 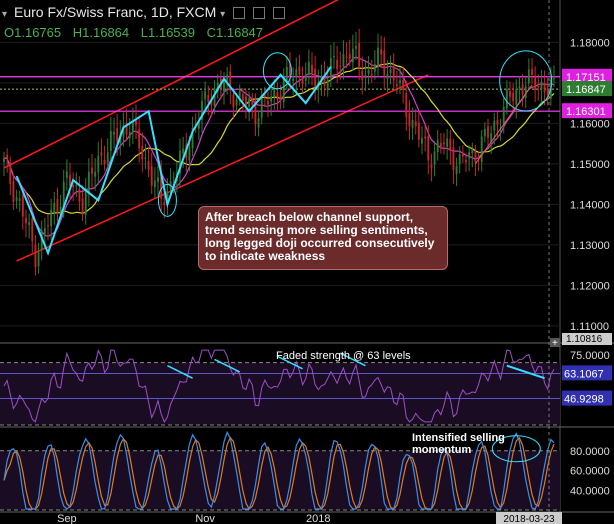 What do you see at coordinates (590, 43) in the screenshot?
I see `y-tick-label: 1.18000` at bounding box center [590, 43].